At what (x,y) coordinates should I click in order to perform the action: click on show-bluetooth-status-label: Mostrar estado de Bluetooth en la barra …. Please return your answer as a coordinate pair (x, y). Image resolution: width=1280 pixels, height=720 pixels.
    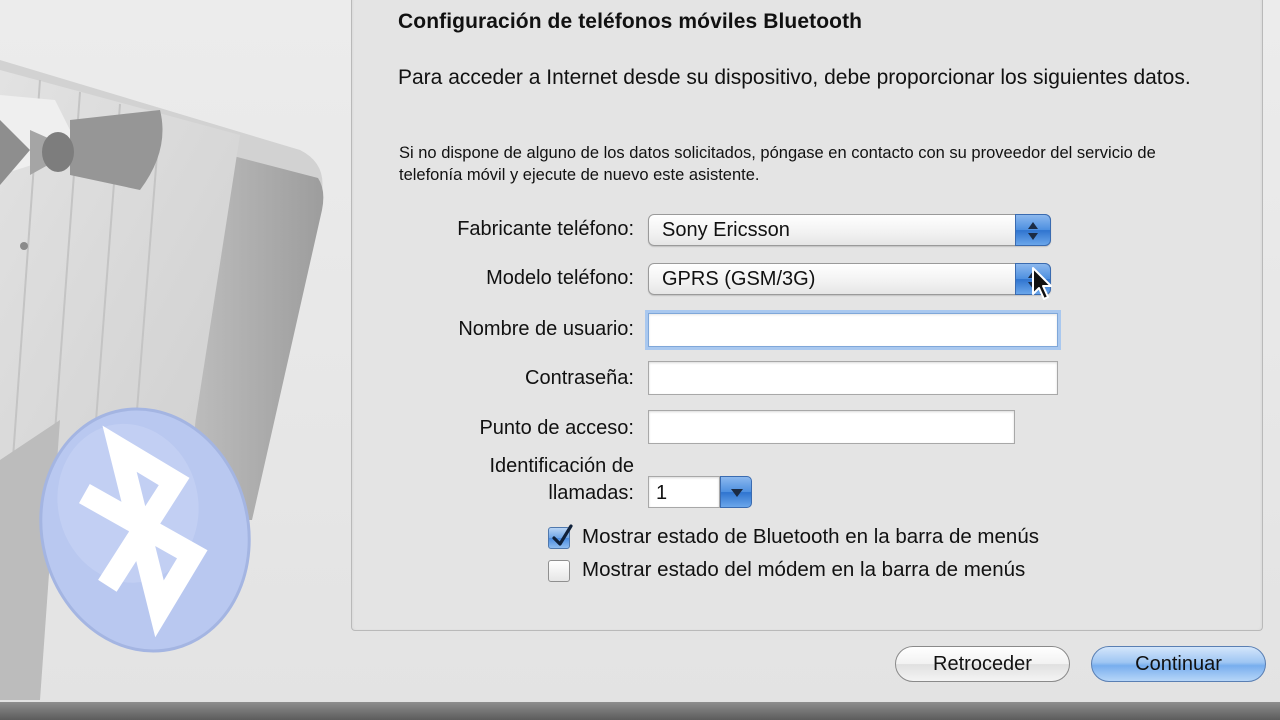
    Looking at the image, I should click on (810, 536).